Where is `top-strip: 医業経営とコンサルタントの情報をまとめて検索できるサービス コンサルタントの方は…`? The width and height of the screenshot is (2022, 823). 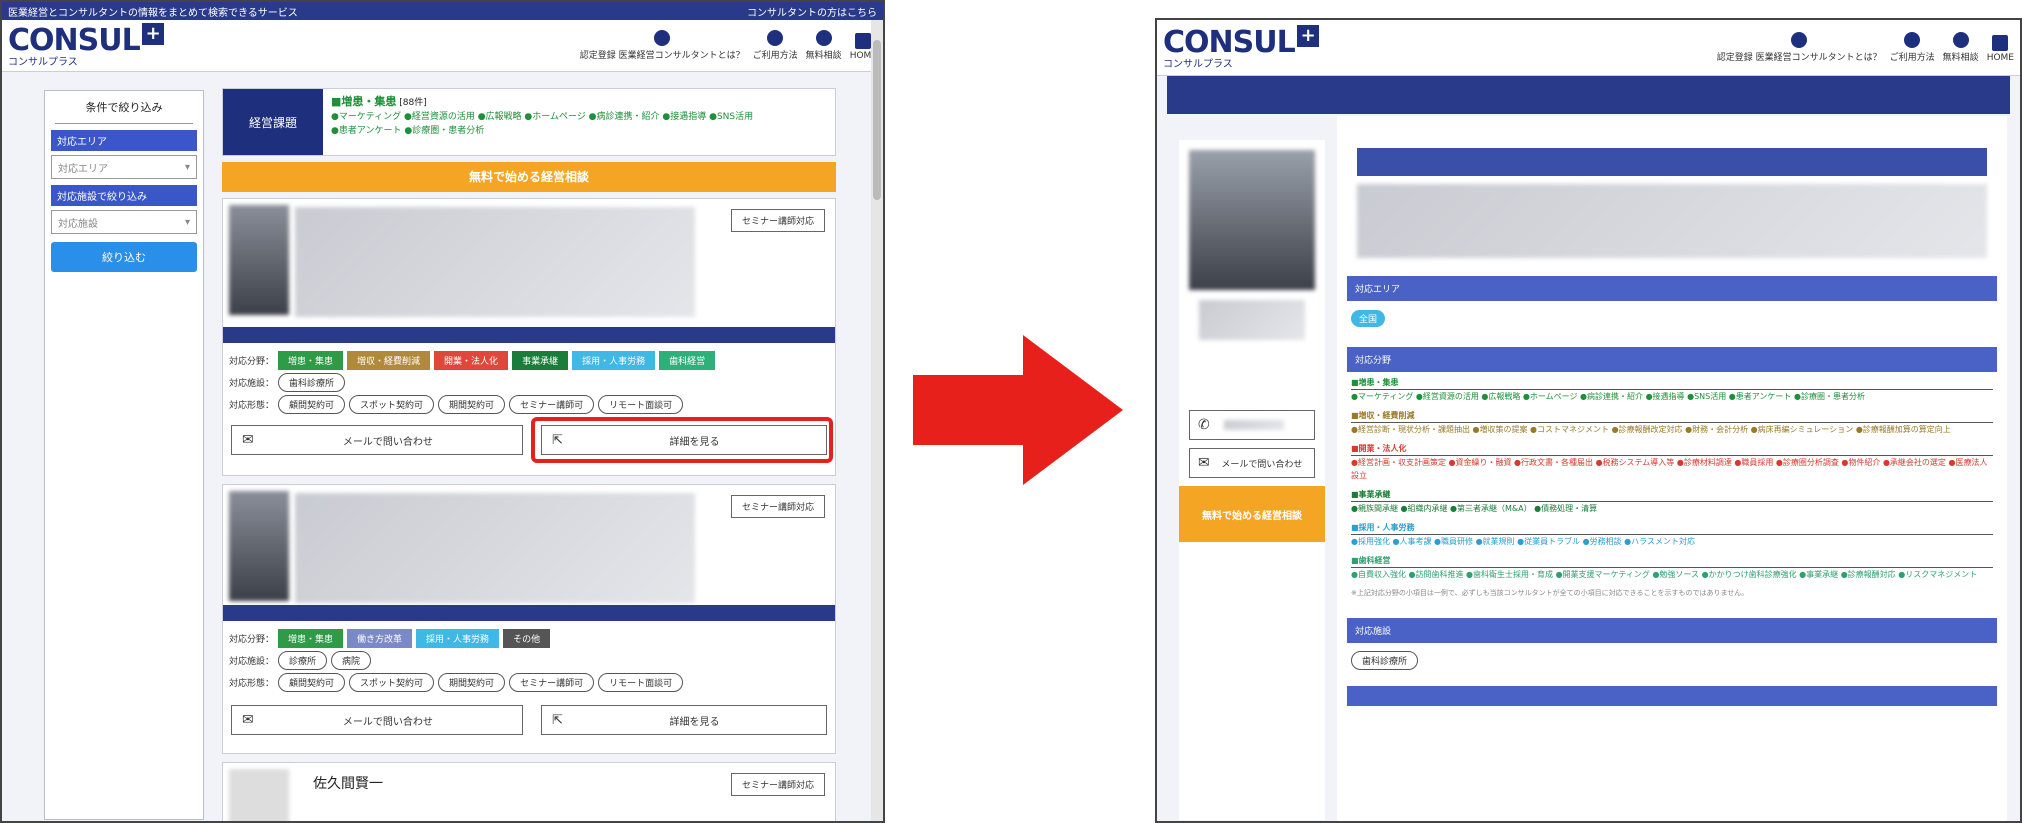 top-strip: 医業経営とコンサルタントの情報をまとめて検索できるサービス コンサルタントの方は… is located at coordinates (442, 11).